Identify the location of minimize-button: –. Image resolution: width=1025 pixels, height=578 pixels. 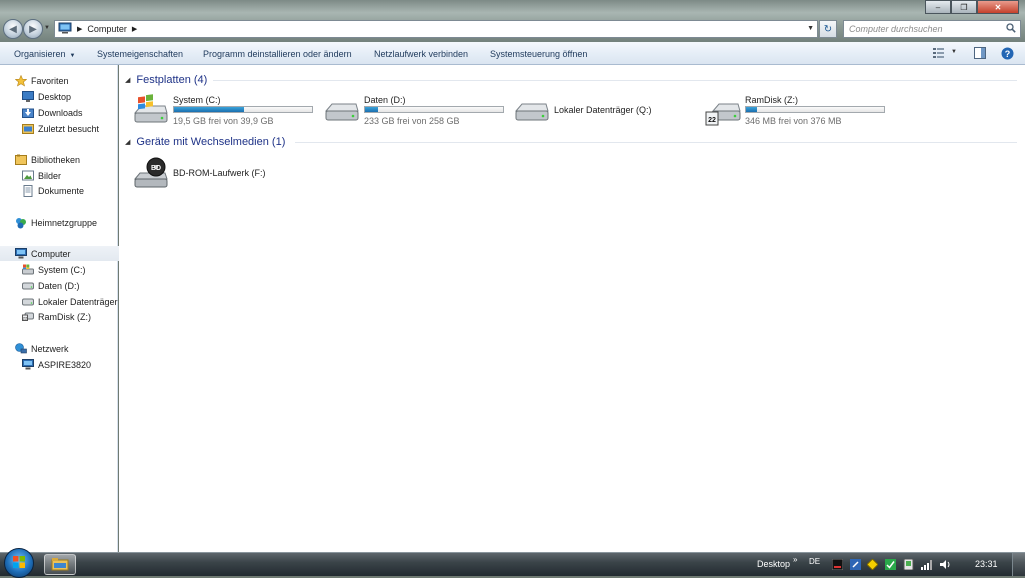
(938, 7).